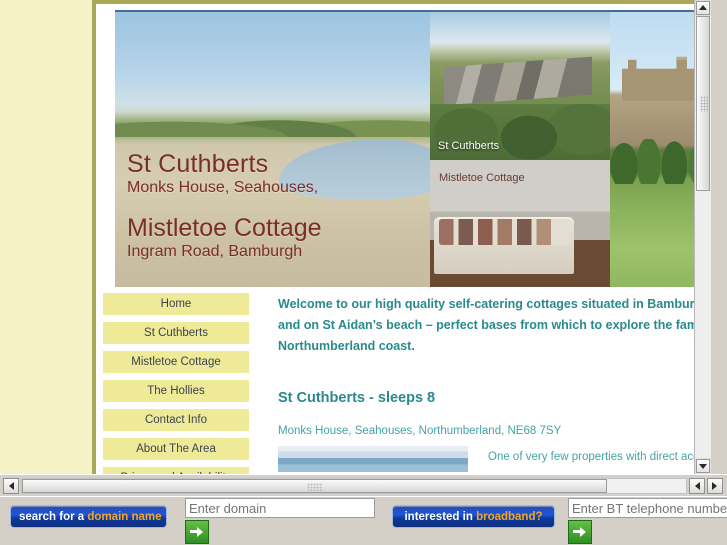 Image resolution: width=727 pixels, height=545 pixels. I want to click on hscroll-right-button-a, so click(697, 486).